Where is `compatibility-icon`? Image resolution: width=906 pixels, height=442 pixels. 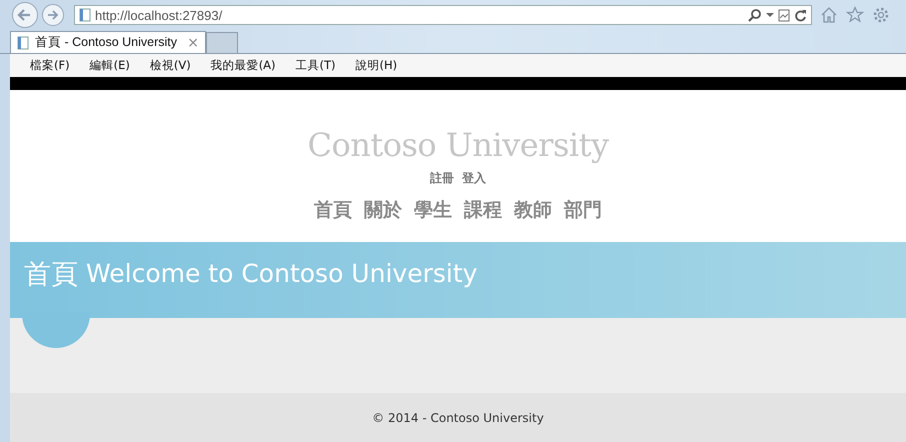
compatibility-icon is located at coordinates (784, 15).